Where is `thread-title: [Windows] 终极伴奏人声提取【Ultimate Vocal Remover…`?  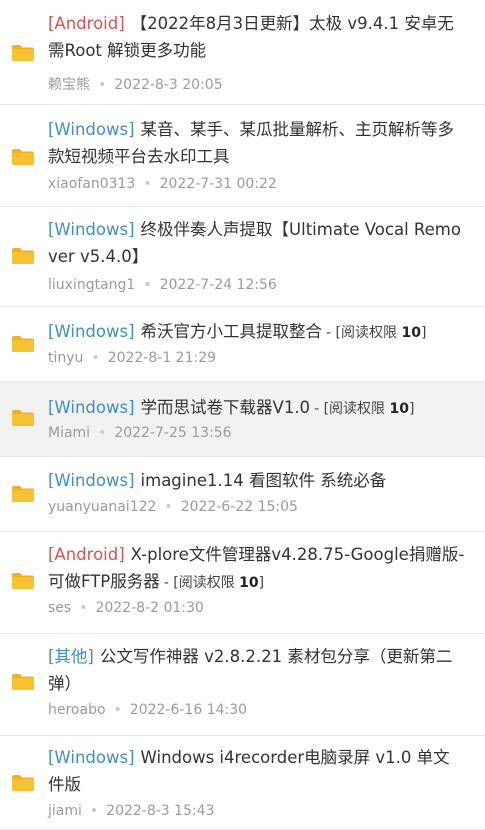
thread-title: [Windows] 终极伴奏人声提取【Ultimate Vocal Remover… is located at coordinates (256, 243).